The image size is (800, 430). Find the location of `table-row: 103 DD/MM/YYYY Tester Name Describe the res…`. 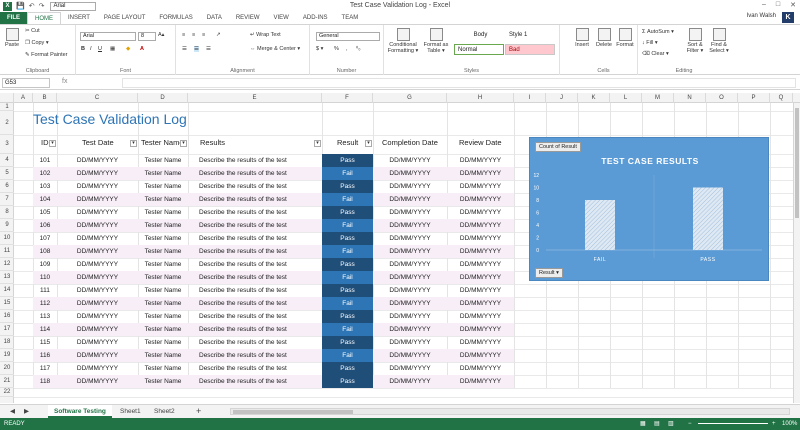

table-row: 103 DD/MM/YYYY Tester Name Describe the res… is located at coordinates (273, 186).